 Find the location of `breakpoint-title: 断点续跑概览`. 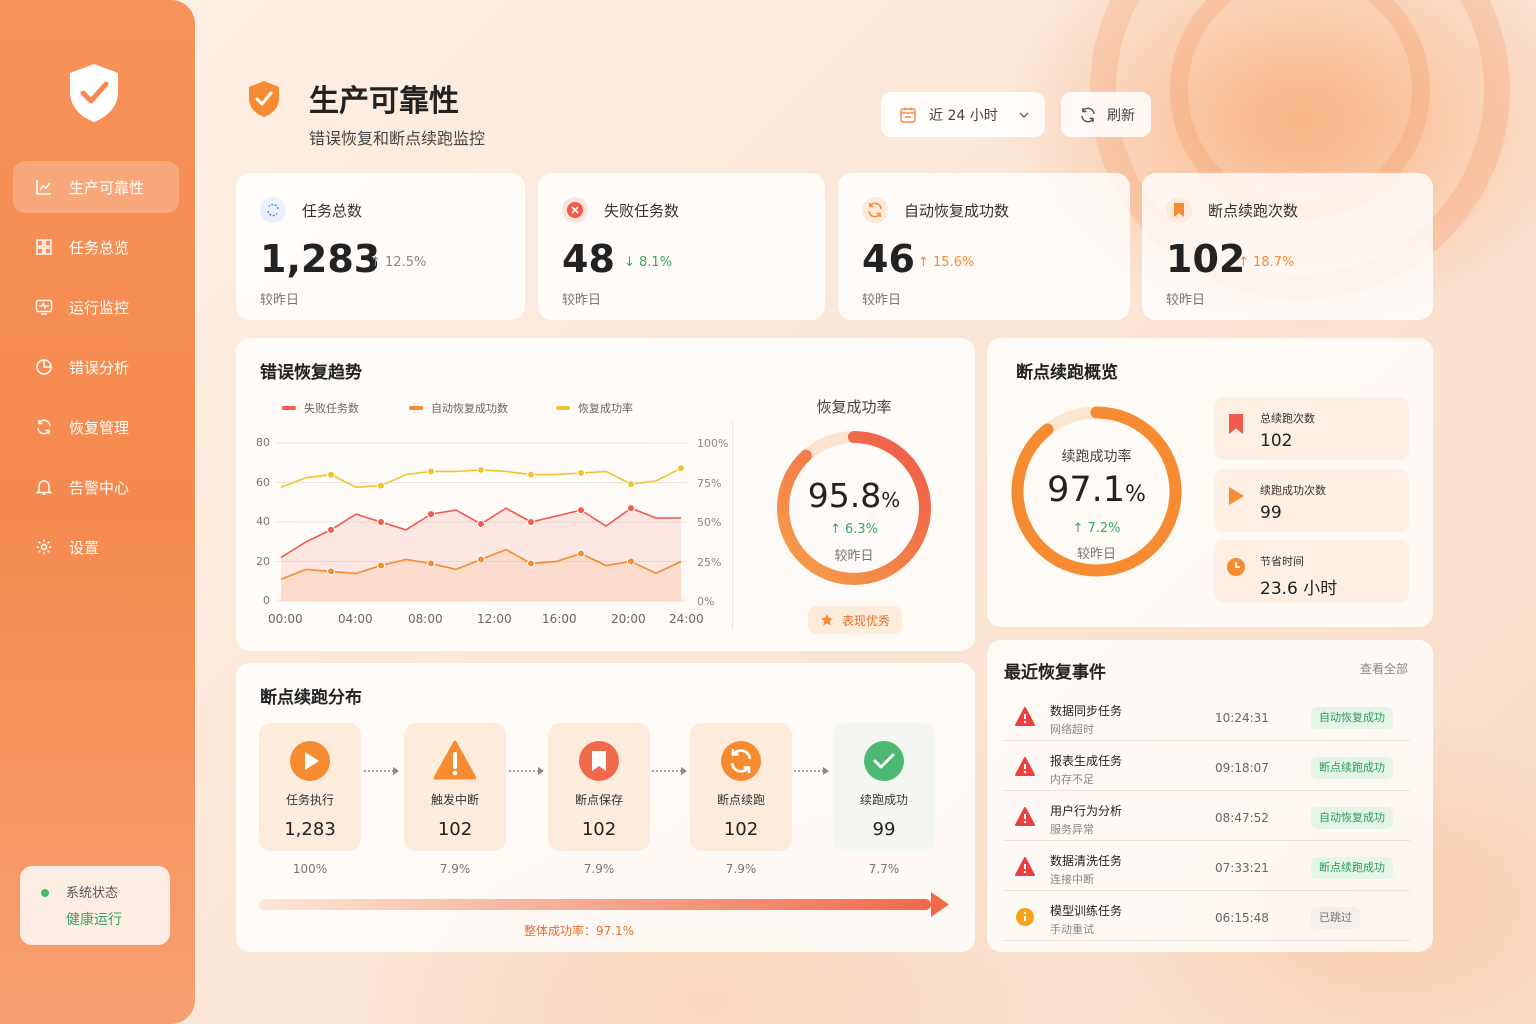

breakpoint-title: 断点续跑概览 is located at coordinates (1067, 373).